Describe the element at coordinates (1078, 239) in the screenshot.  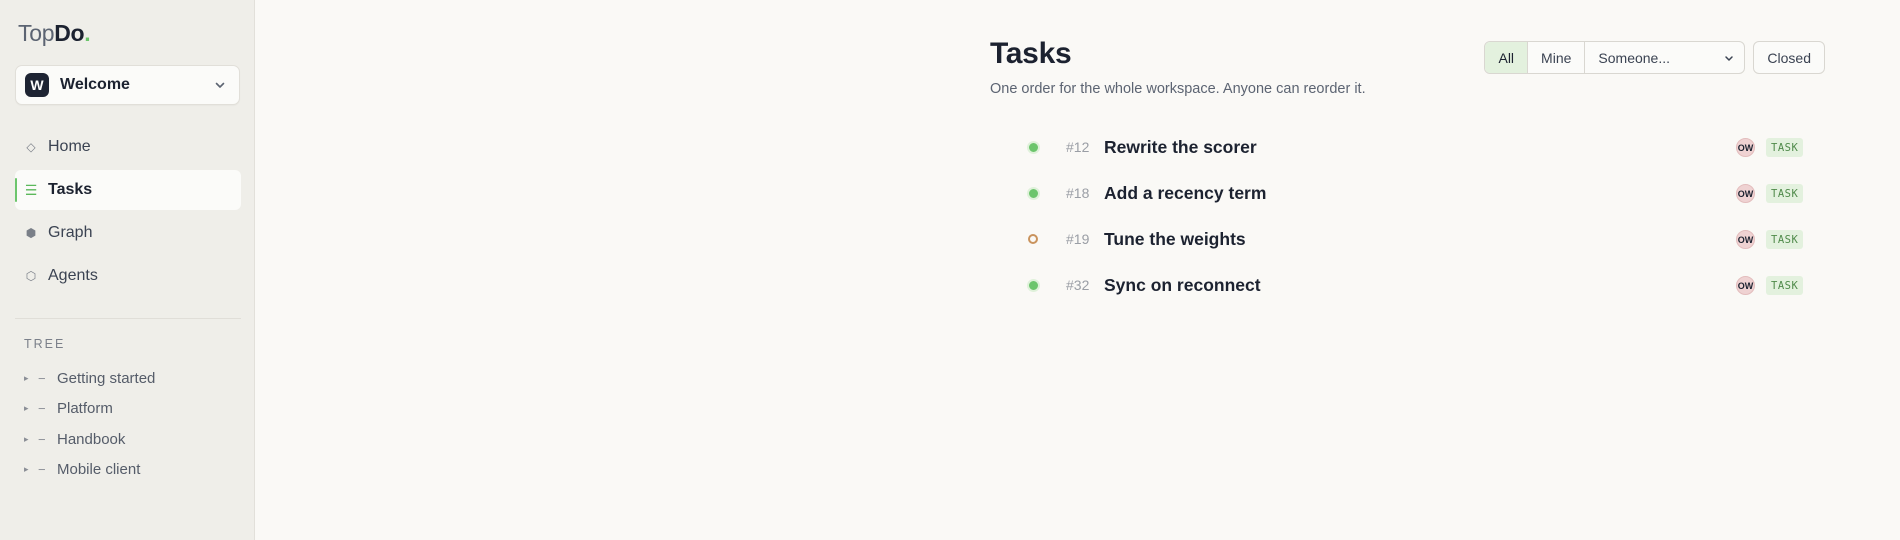
I see `task-number: #19` at that location.